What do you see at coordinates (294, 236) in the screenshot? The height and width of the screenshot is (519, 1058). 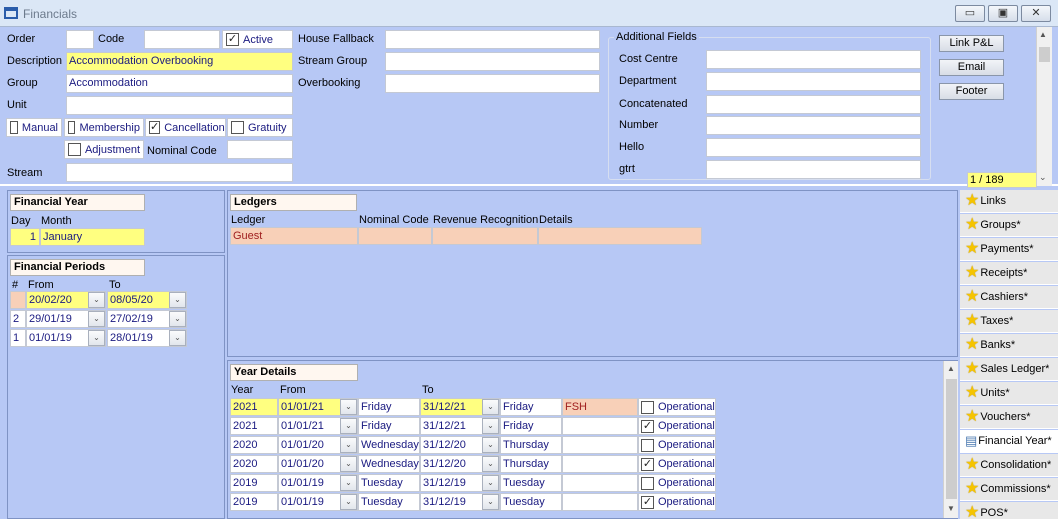 I see `ledger-cell: Guest` at bounding box center [294, 236].